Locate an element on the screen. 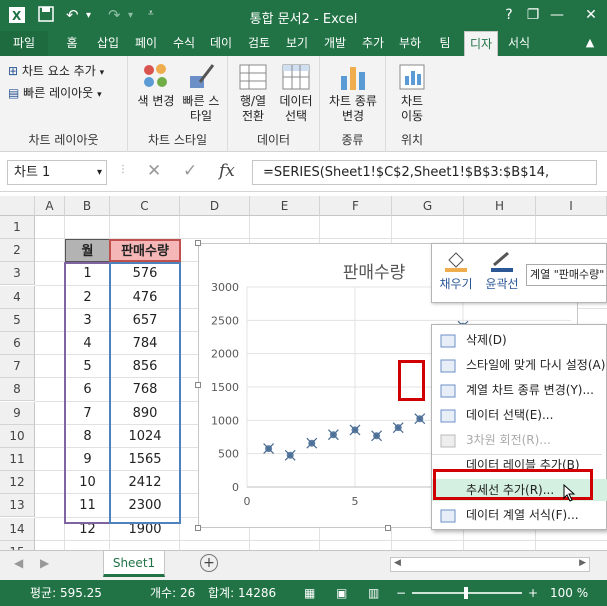 This screenshot has width=607, height=606. outline-button: 윤곽선 is located at coordinates (502, 271).